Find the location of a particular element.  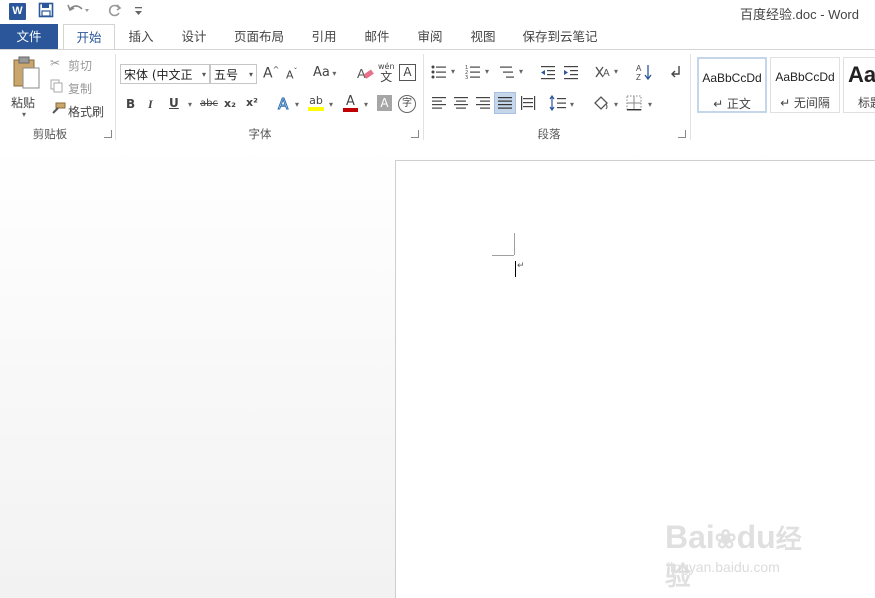

style-name: ↵ 正文 is located at coordinates (732, 104).